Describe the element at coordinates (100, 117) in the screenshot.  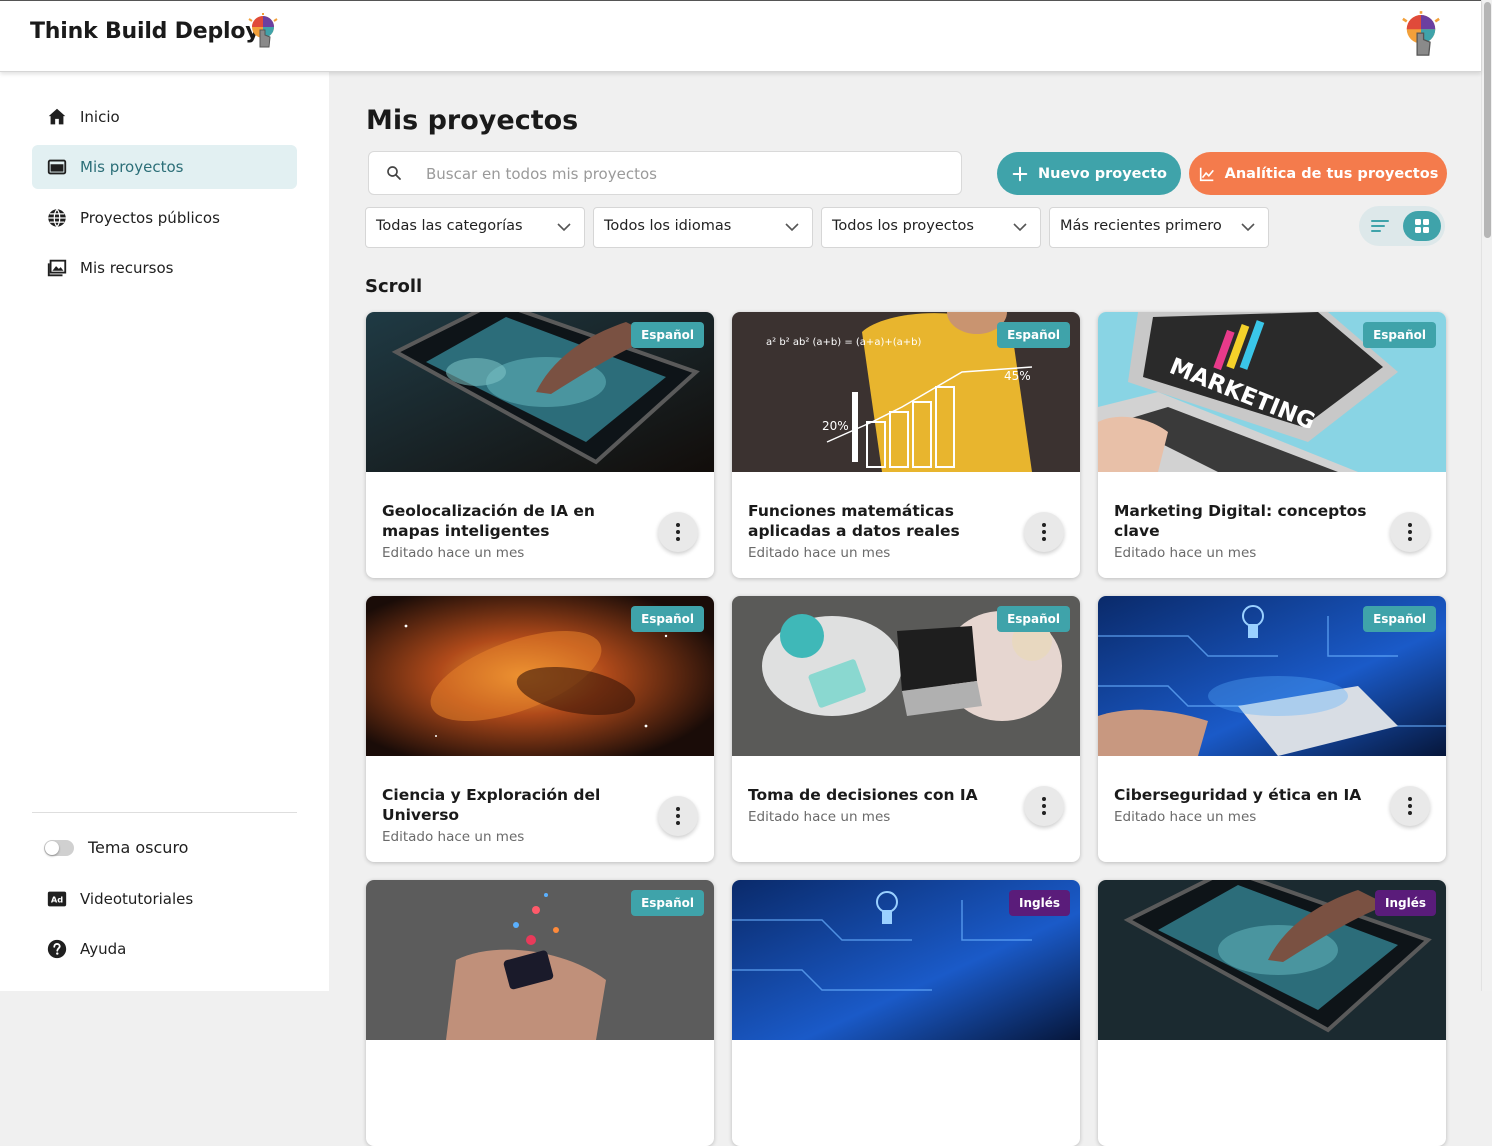
I see `sidebar-item-label: Inicio` at that location.